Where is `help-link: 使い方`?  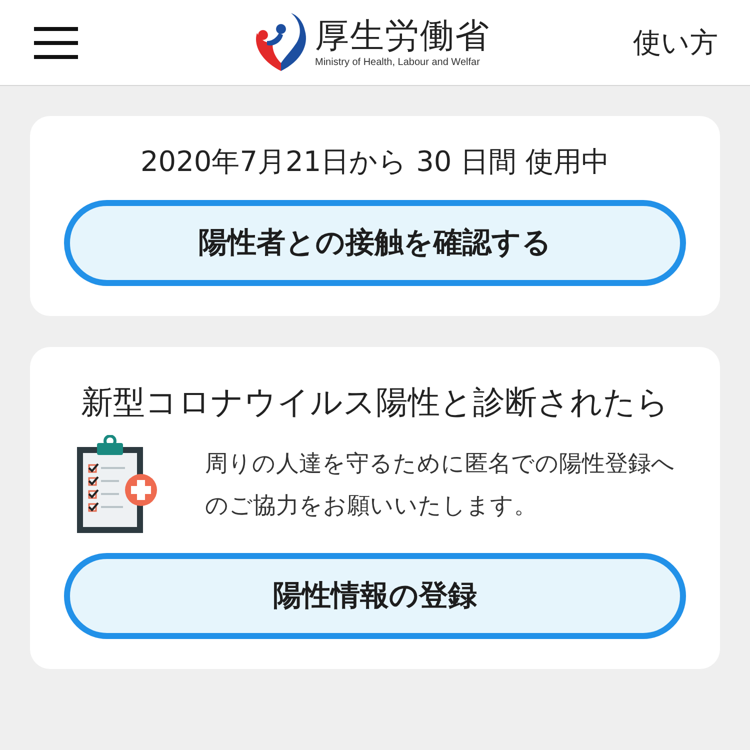 help-link: 使い方 is located at coordinates (675, 43).